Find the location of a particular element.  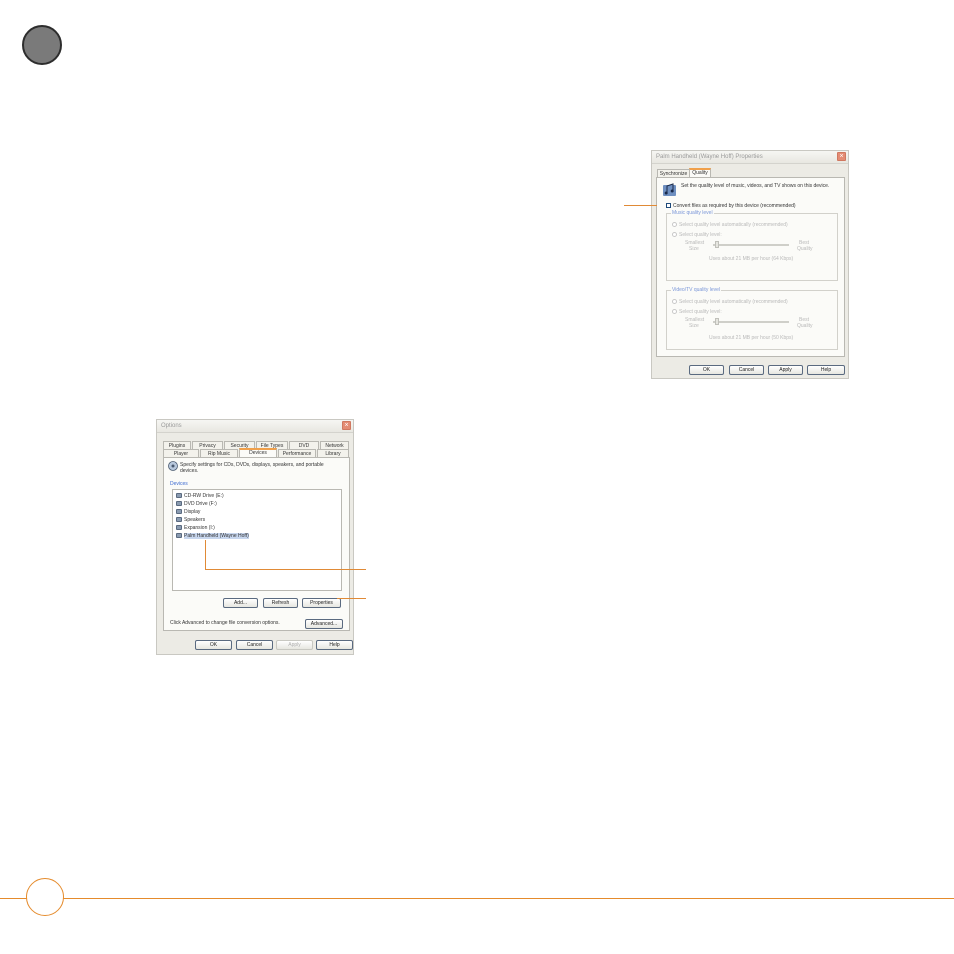

music-usage-text: Uses about 21 MB per hour (64 Kbps) is located at coordinates (751, 259).